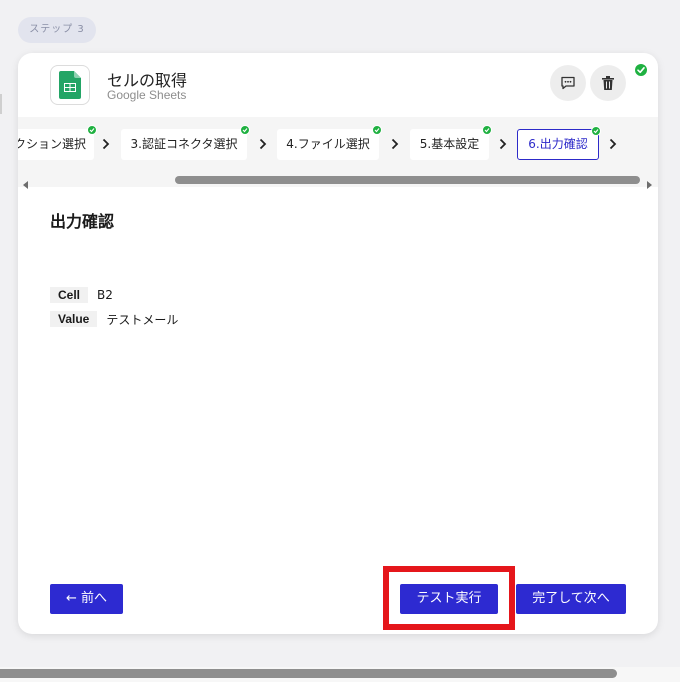 This screenshot has height=682, width=680. I want to click on tab-label: 5.基本設定, so click(449, 144).